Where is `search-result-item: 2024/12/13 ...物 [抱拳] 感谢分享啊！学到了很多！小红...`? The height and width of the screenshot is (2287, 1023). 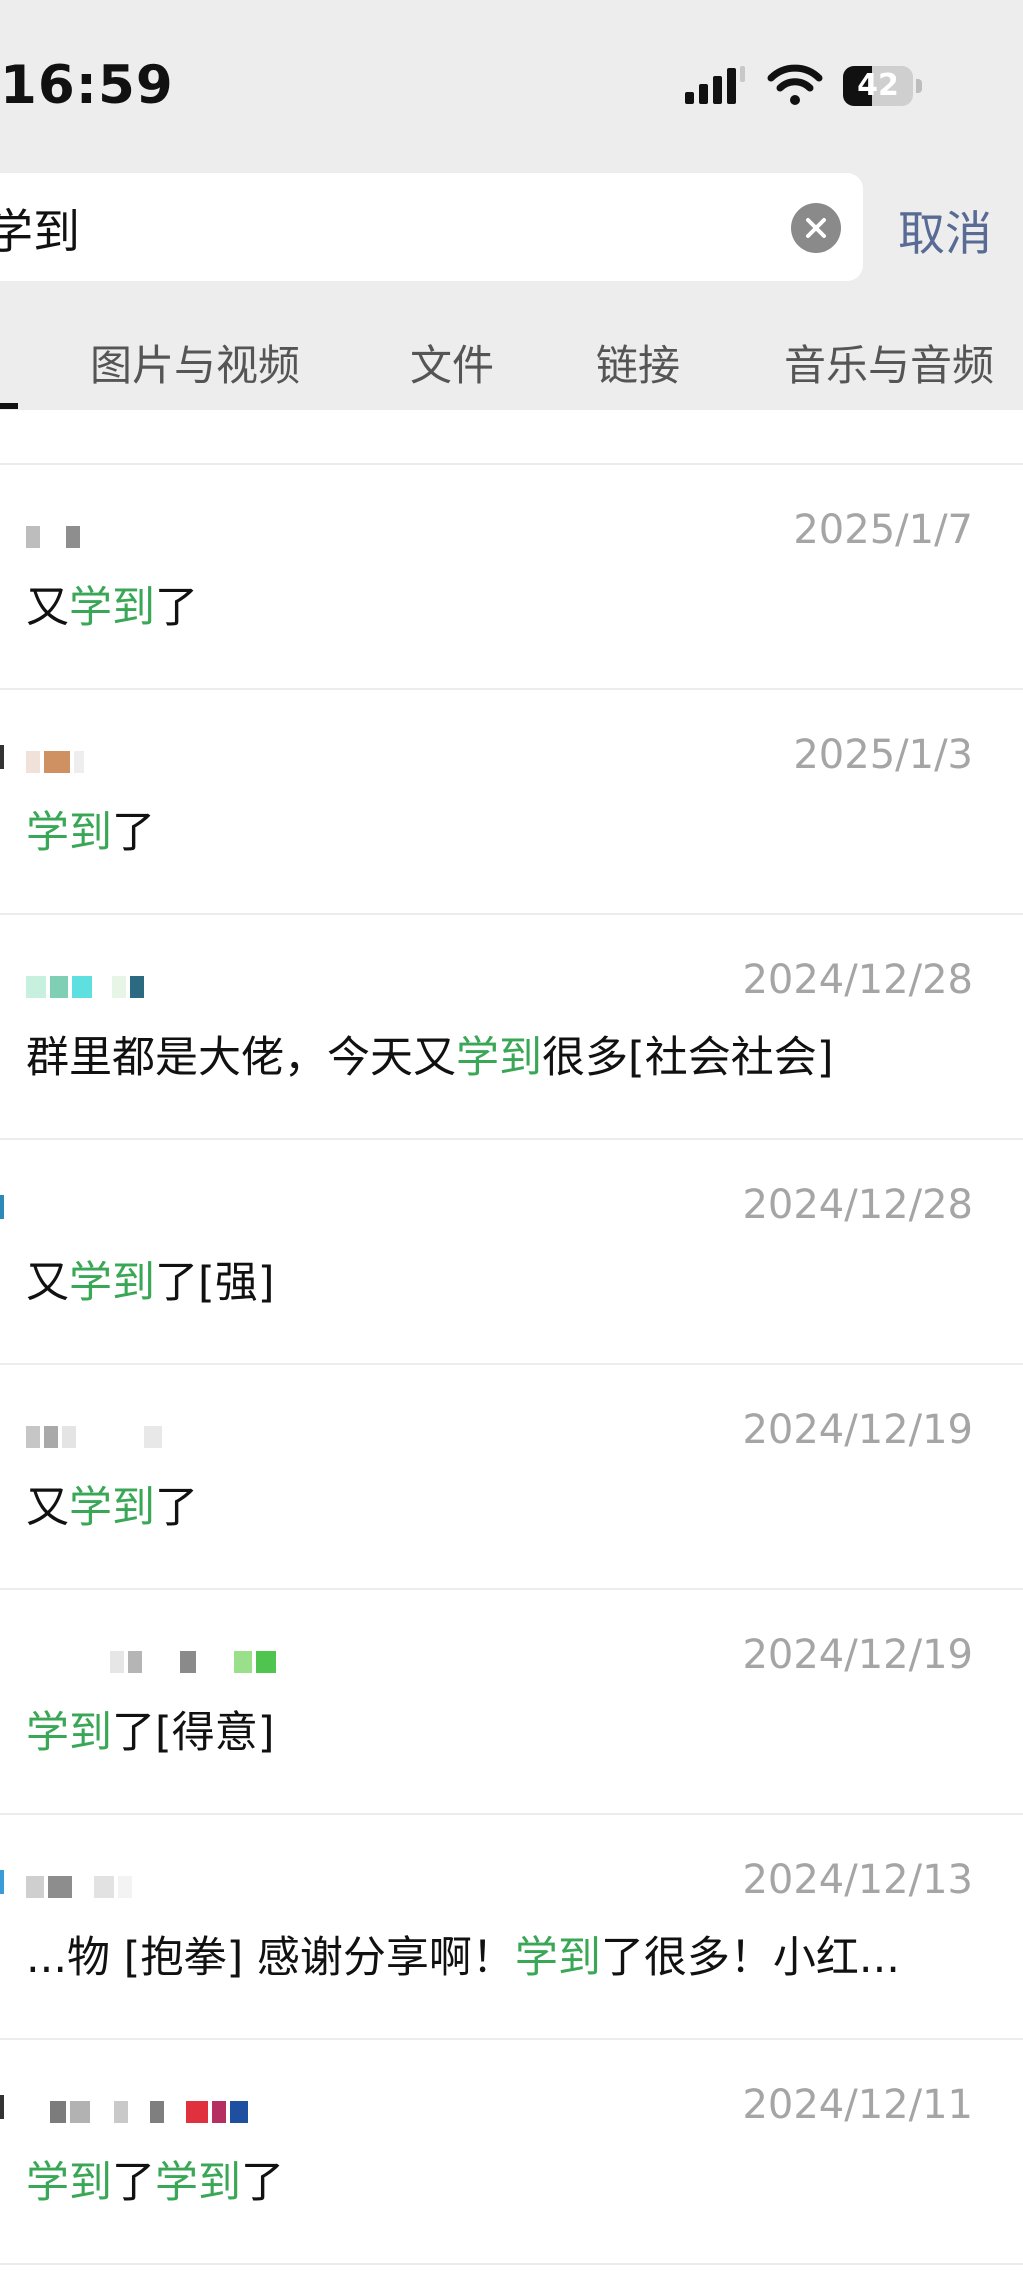
search-result-item: 2024/12/13 ...物 [抱拳] 感谢分享啊！学到了很多！小红... is located at coordinates (511, 1927).